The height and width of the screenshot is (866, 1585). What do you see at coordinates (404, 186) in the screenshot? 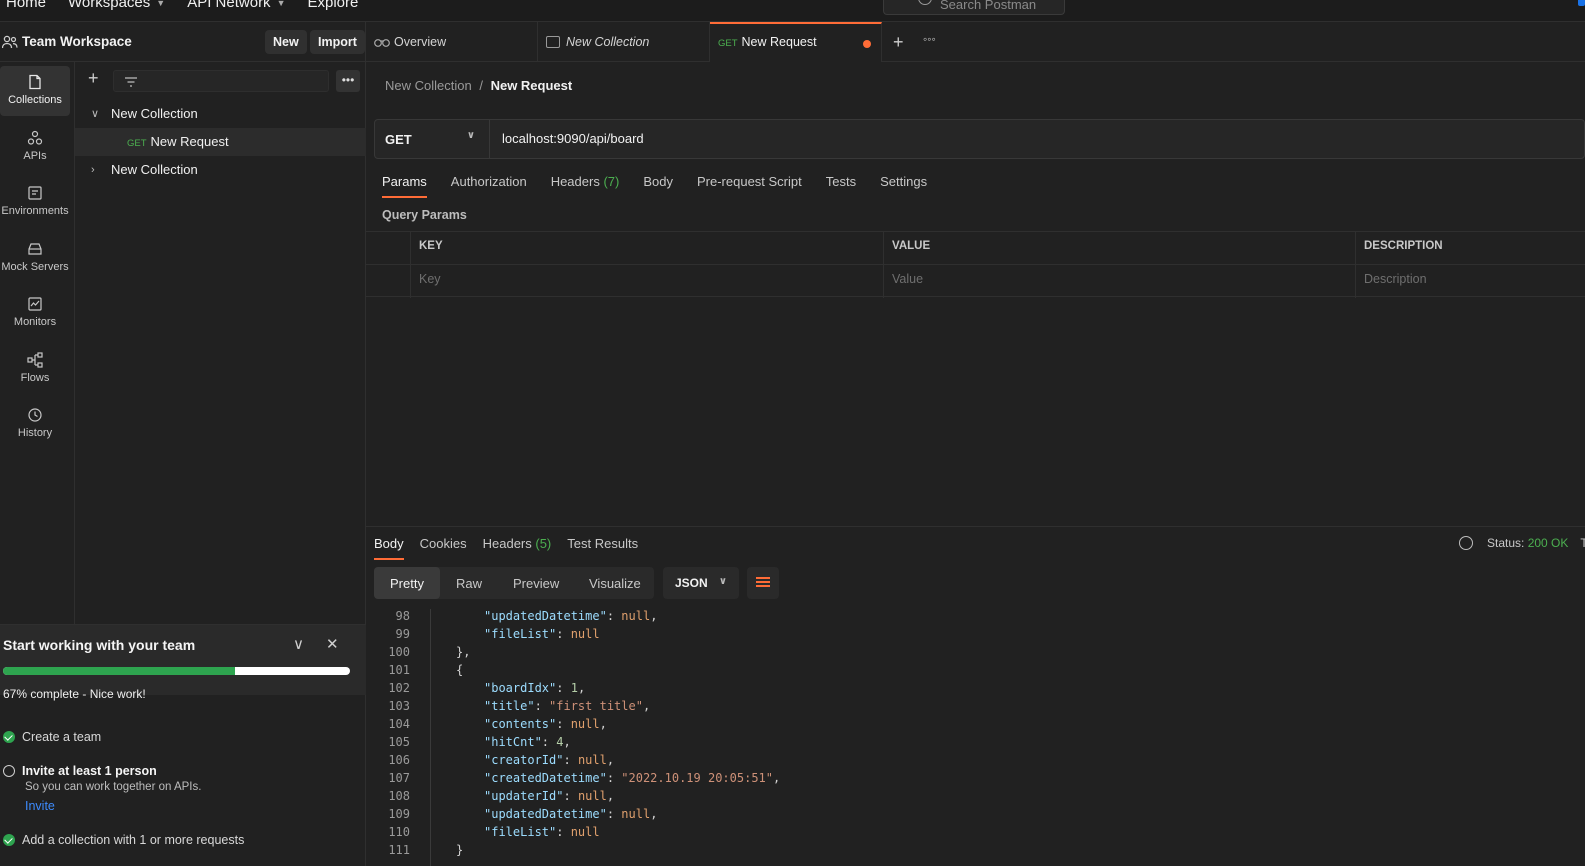
I see `tab-params: Params` at bounding box center [404, 186].